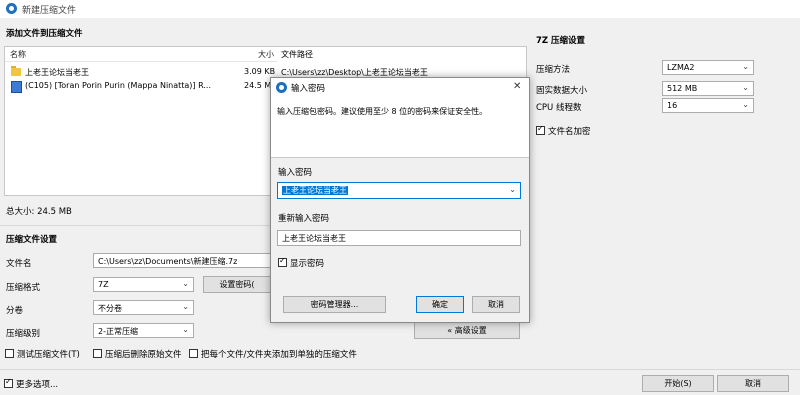  I want to click on format-select: 7Z ⌄, so click(143, 284).